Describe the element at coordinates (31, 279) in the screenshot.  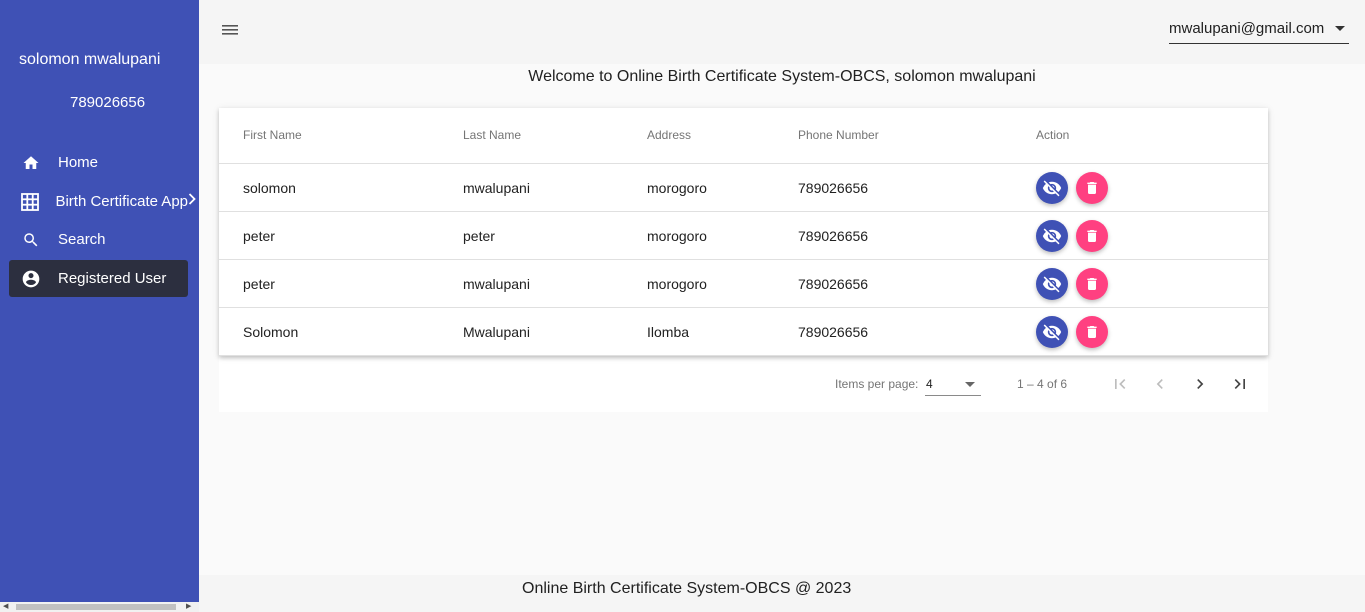
I see `account-circle-icon` at that location.